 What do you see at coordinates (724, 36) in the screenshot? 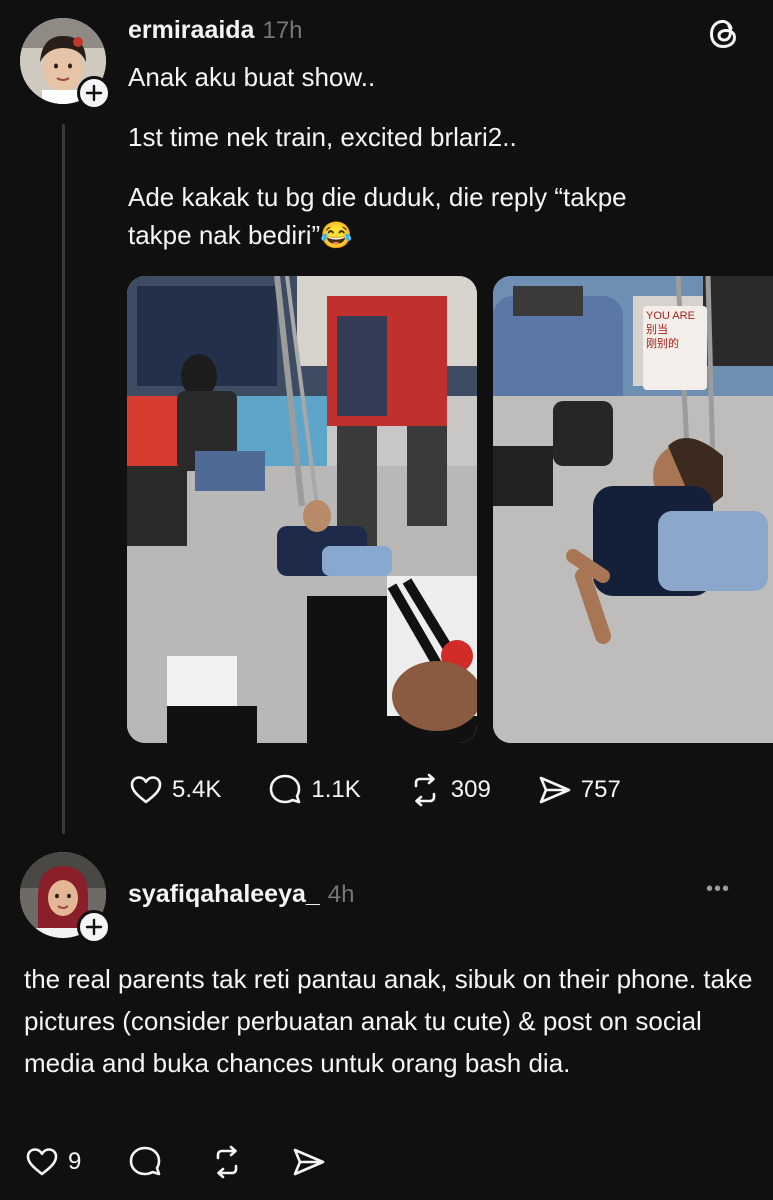
I see `threads-logo-icon` at bounding box center [724, 36].